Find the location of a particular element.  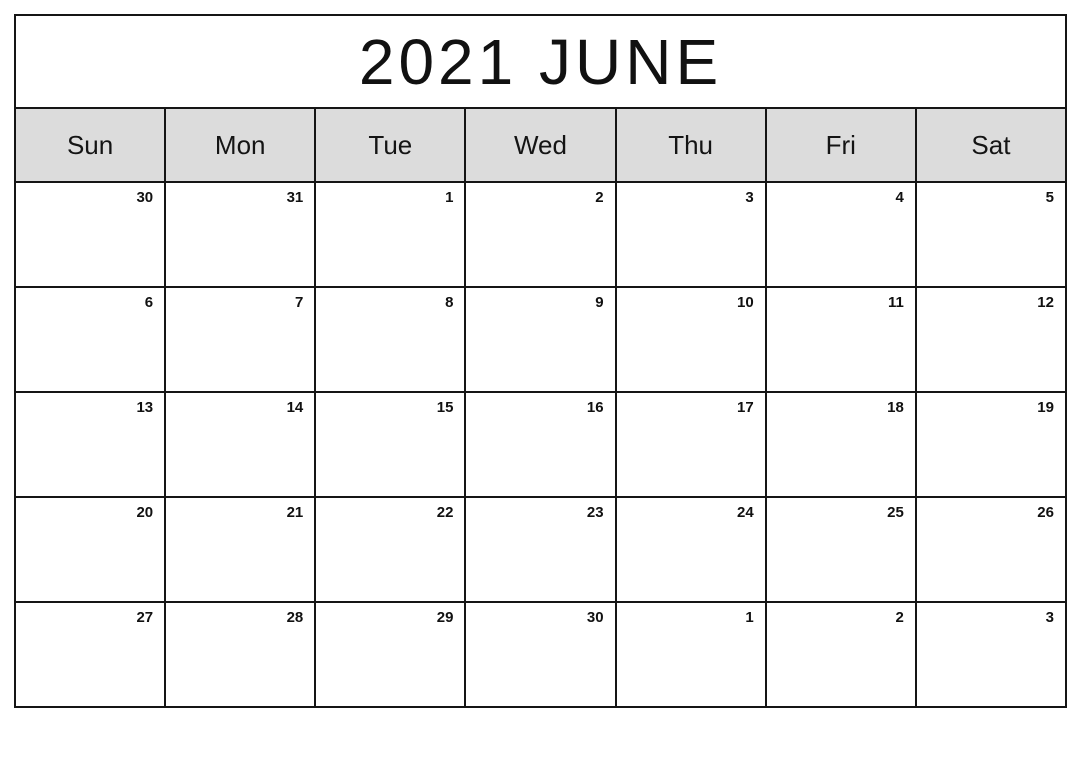

day-cell: 5 is located at coordinates (990, 234).